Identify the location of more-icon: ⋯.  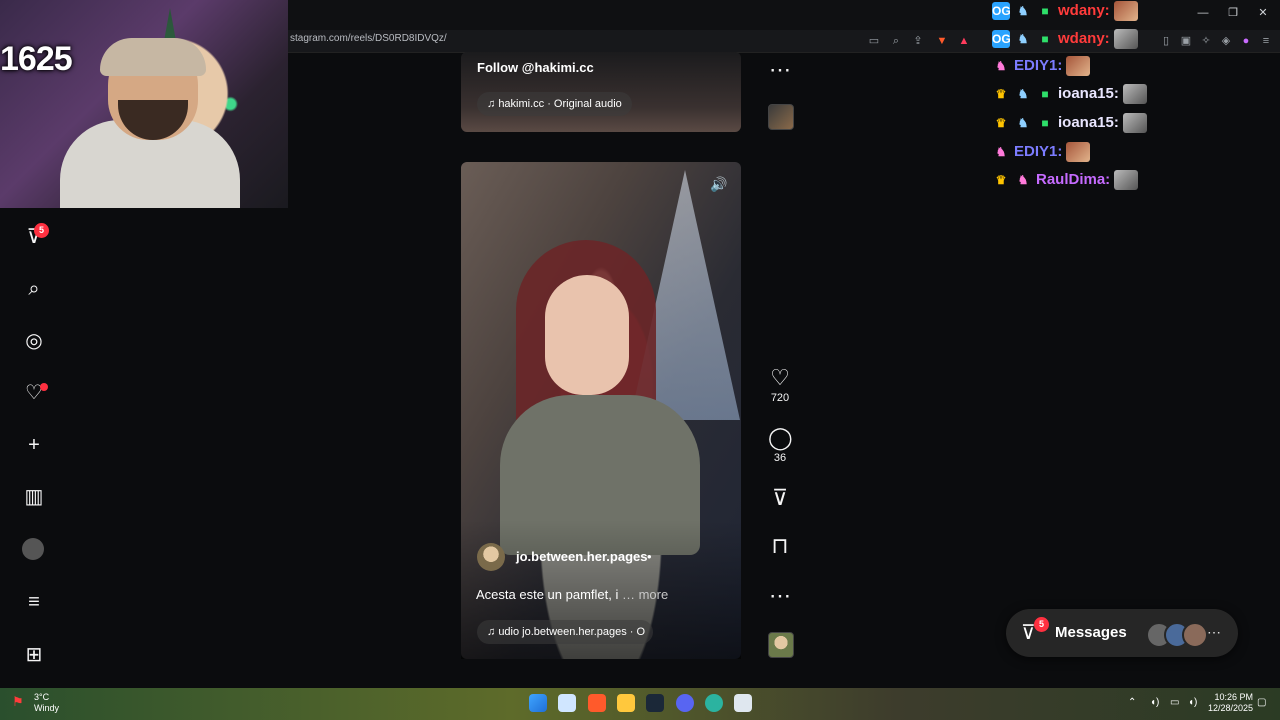
(780, 595).